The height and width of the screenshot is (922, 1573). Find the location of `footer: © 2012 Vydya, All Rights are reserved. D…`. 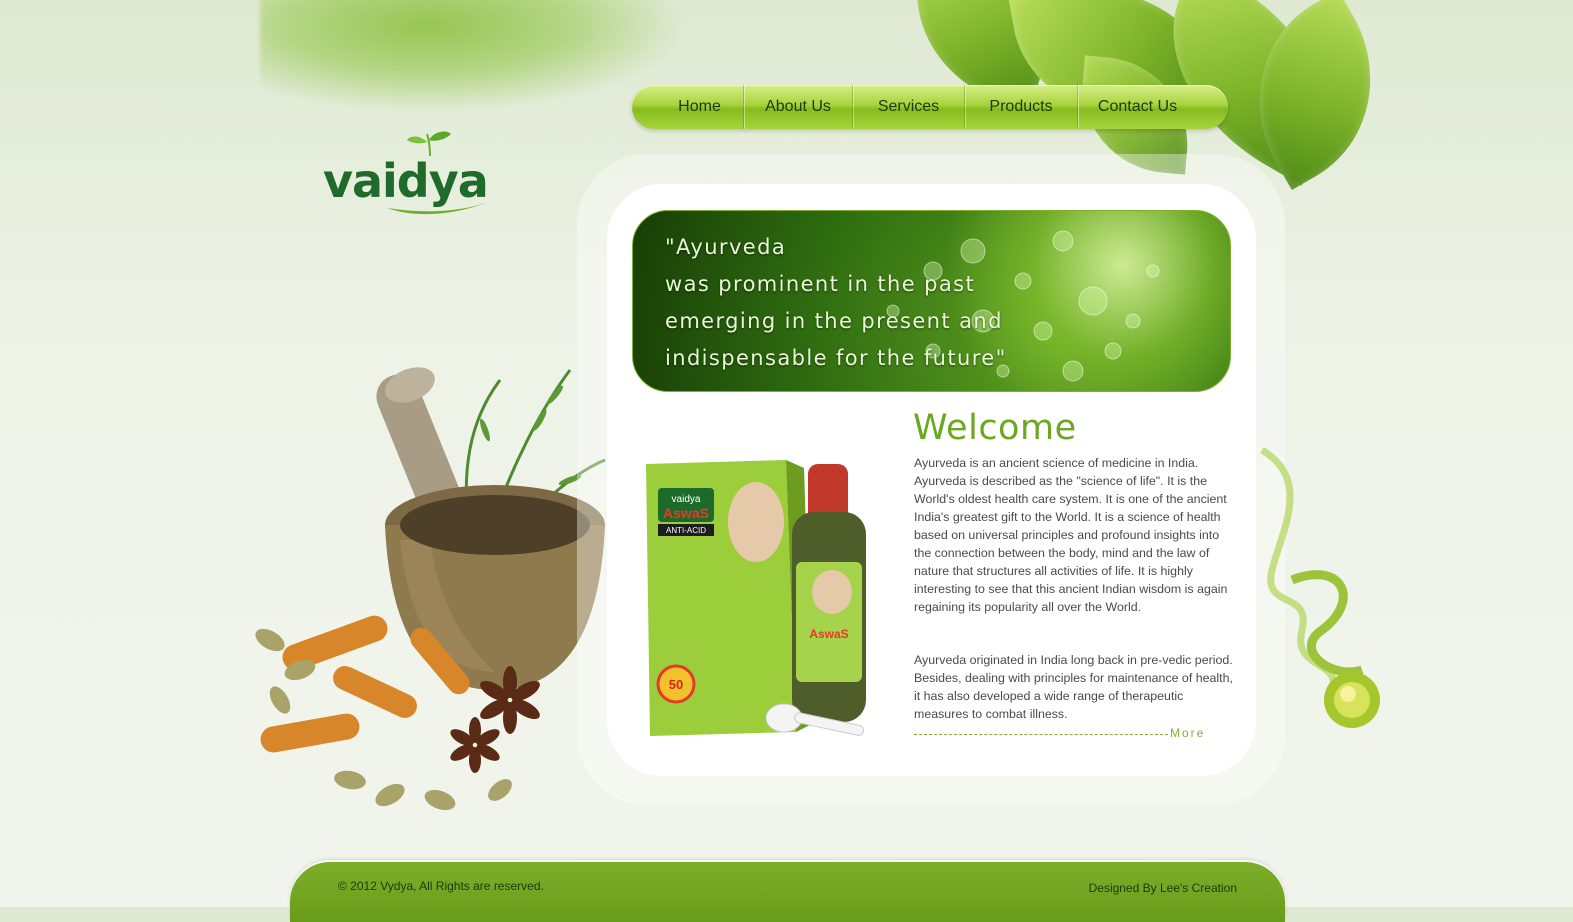

footer: © 2012 Vydya, All Rights are reserved. D… is located at coordinates (787, 892).